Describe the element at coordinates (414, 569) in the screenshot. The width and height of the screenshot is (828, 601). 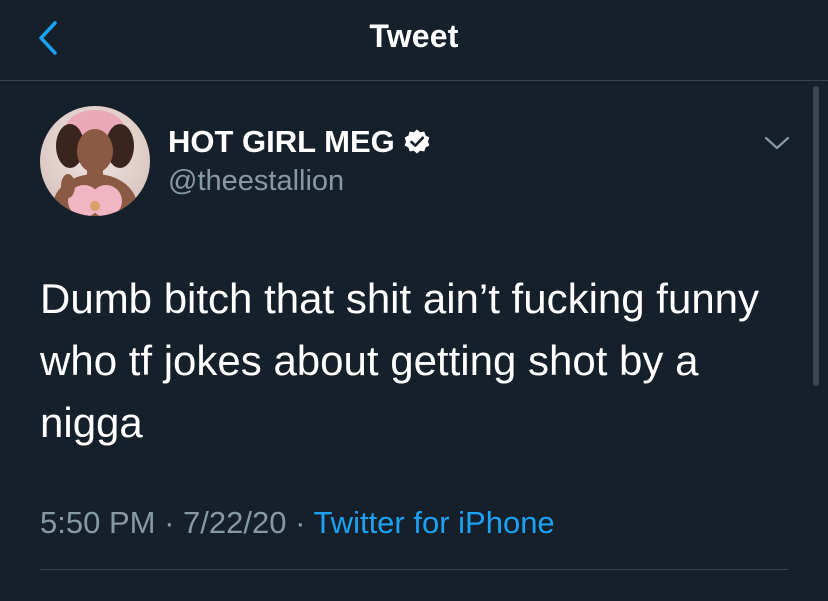
I see `divider` at that location.